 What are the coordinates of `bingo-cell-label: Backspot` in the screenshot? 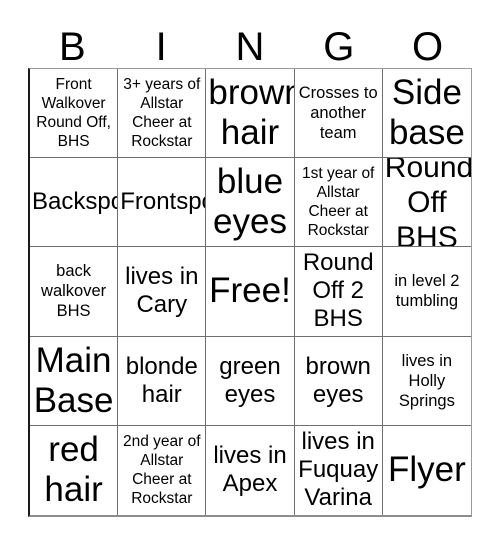 It's located at (74, 202).